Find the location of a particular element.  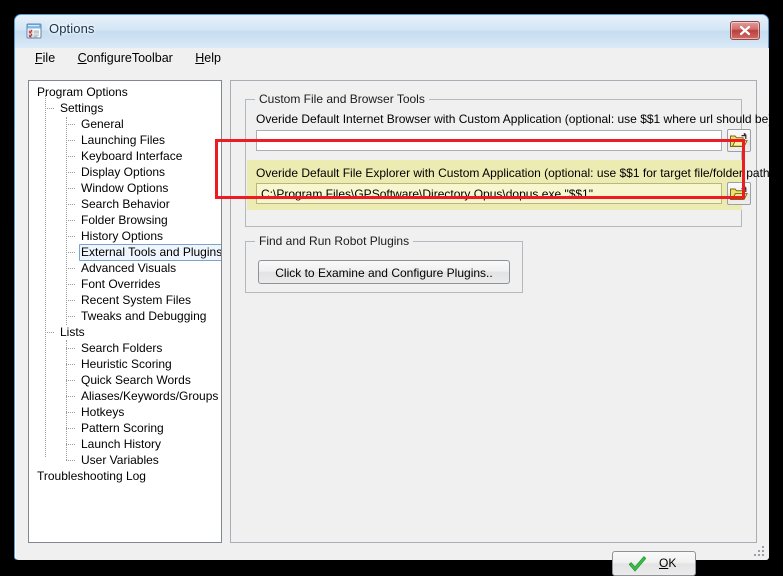

tree-item-label: General is located at coordinates (102, 124).